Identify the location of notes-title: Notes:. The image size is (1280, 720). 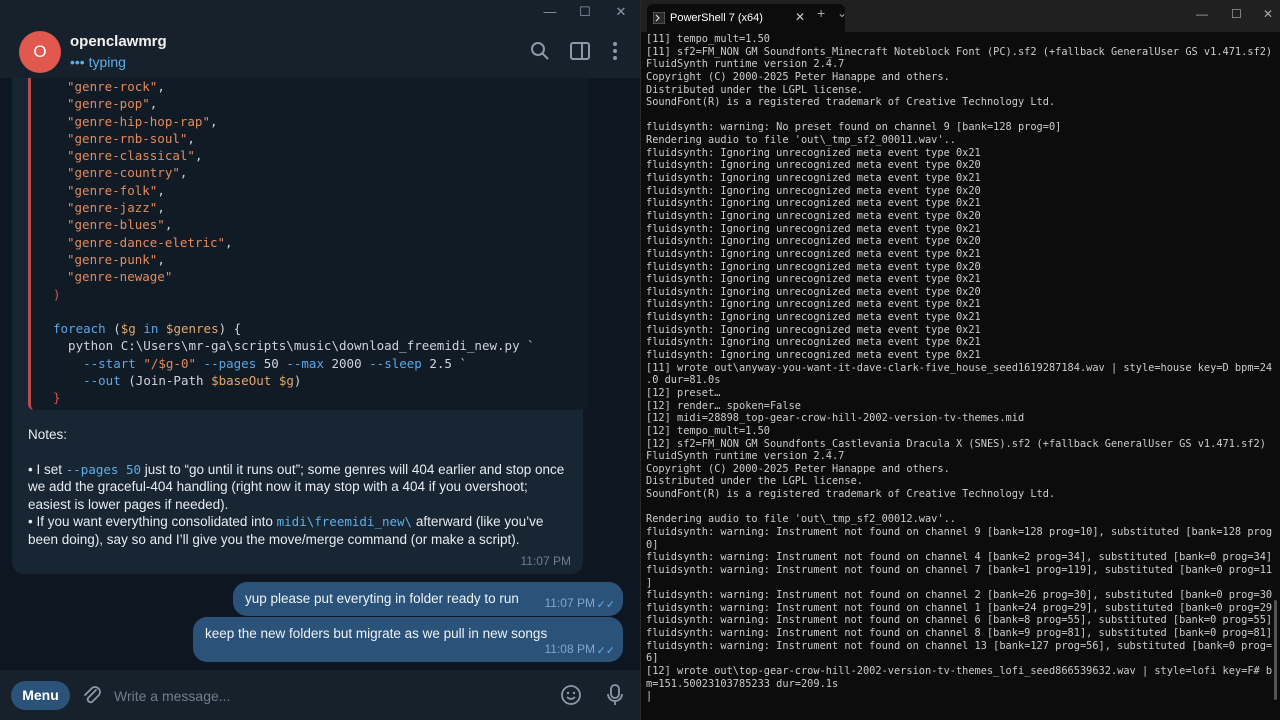
(48, 434).